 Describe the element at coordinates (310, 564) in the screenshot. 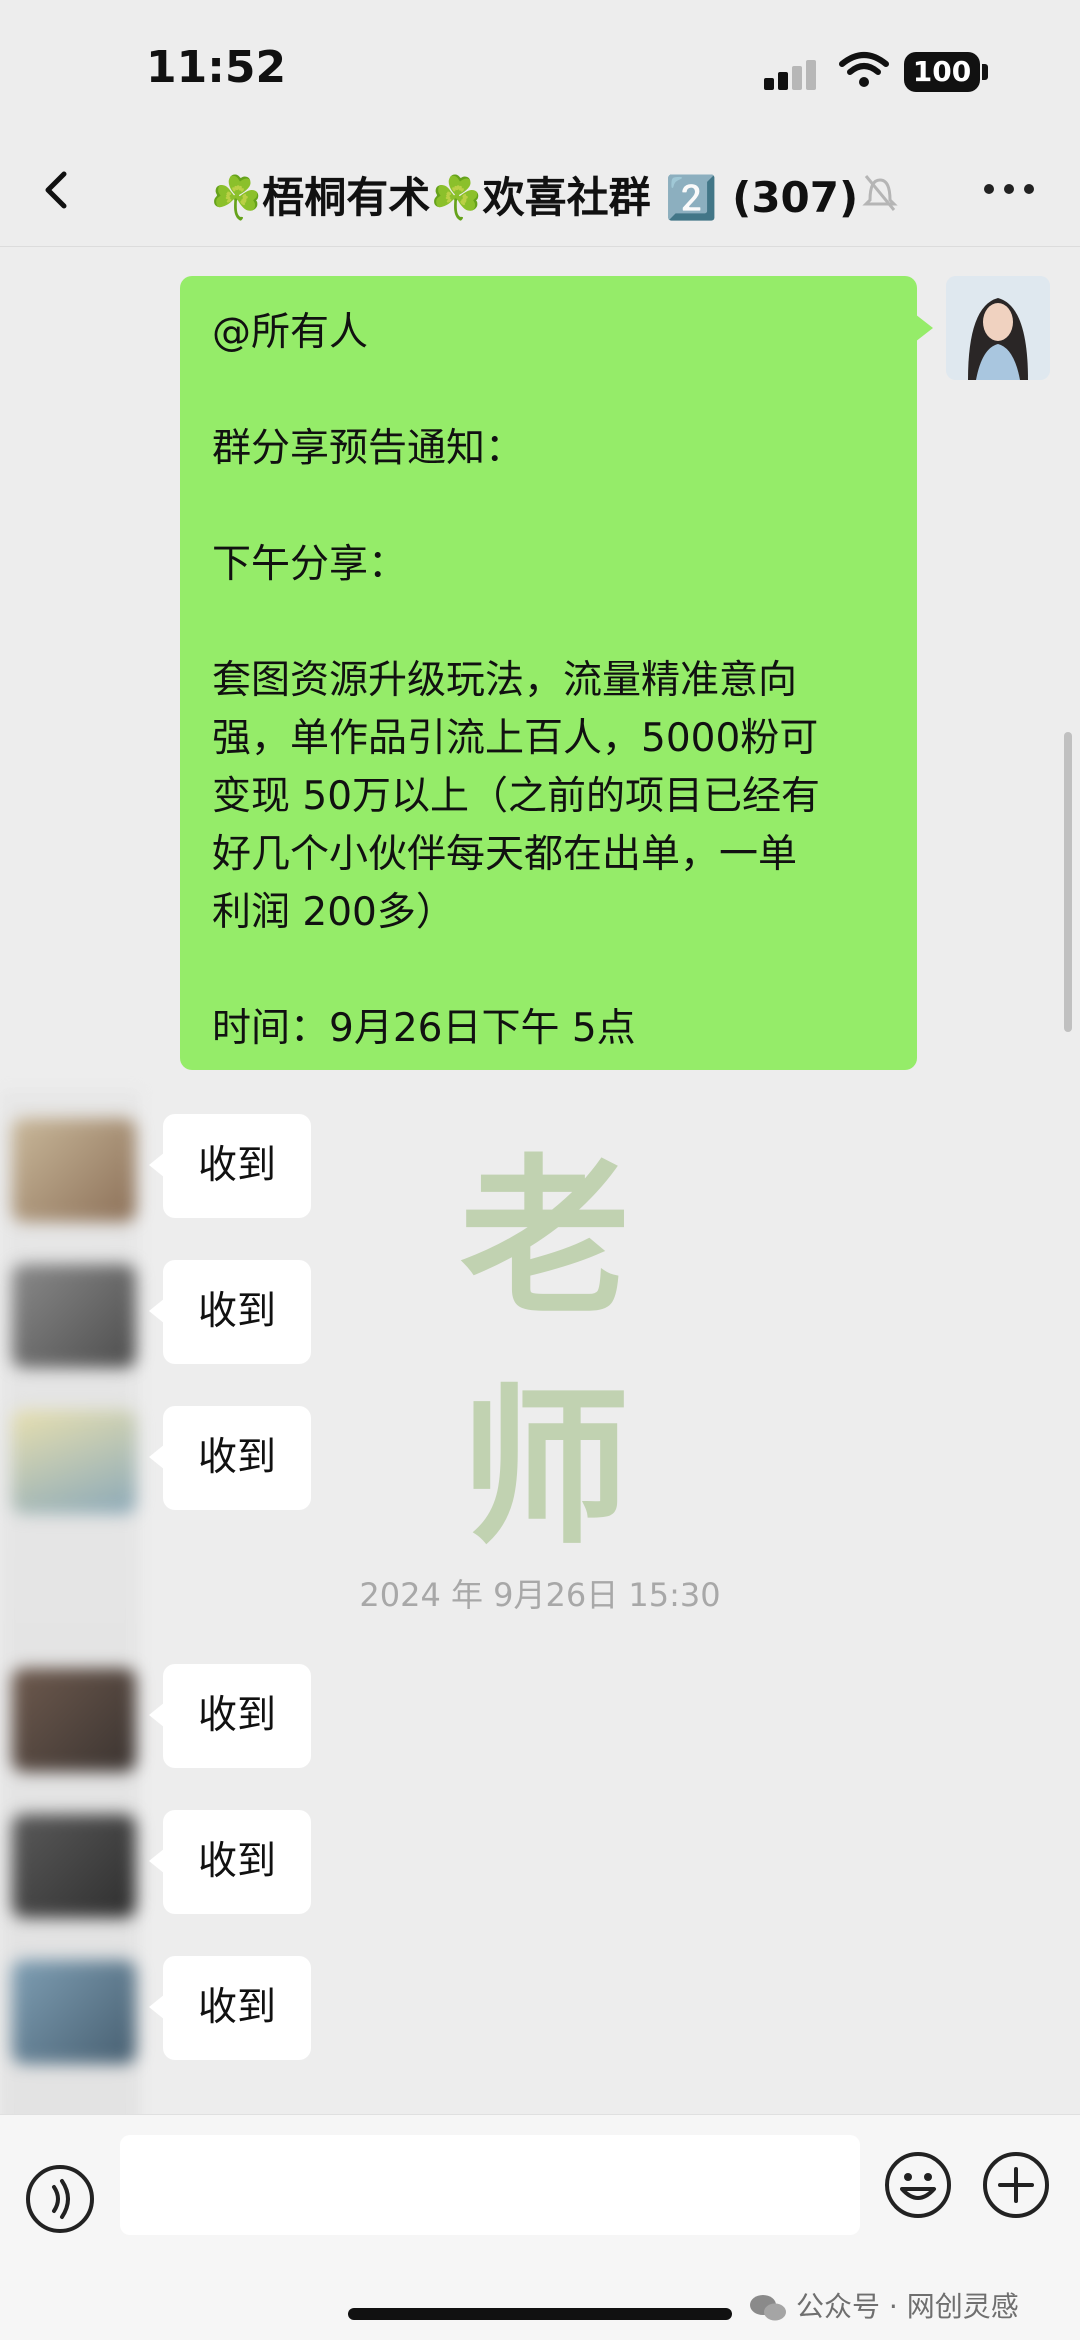

I see `message-line: 下午分享：` at that location.